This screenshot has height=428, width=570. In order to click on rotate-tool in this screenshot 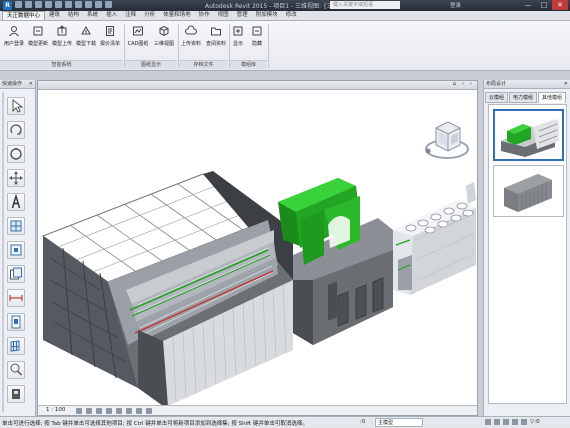, I will do `click(16, 130)`.